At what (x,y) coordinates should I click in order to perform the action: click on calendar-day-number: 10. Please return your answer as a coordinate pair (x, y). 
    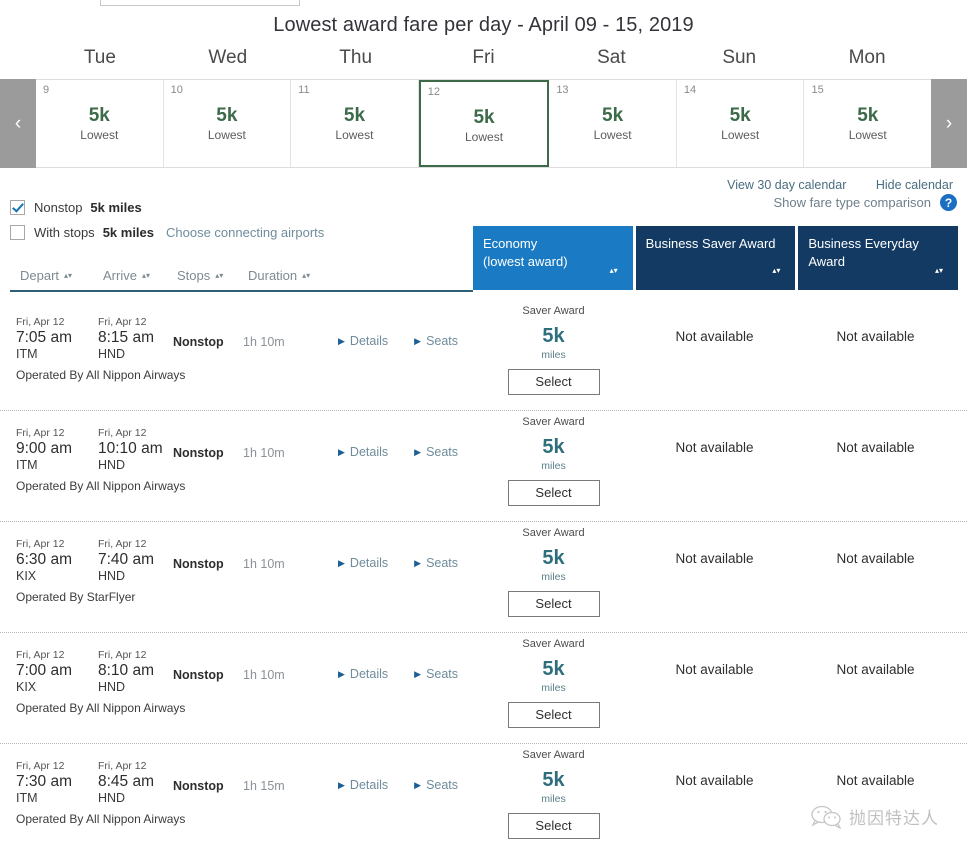
    Looking at the image, I should click on (176, 90).